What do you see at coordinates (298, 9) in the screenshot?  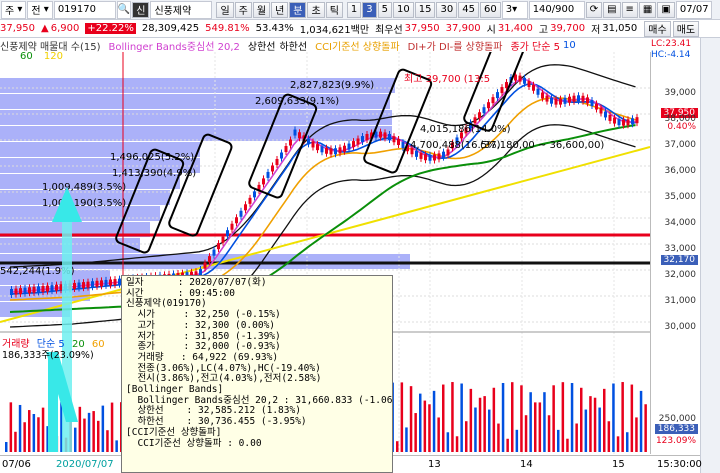 I see `tab-period-분: 분` at bounding box center [298, 9].